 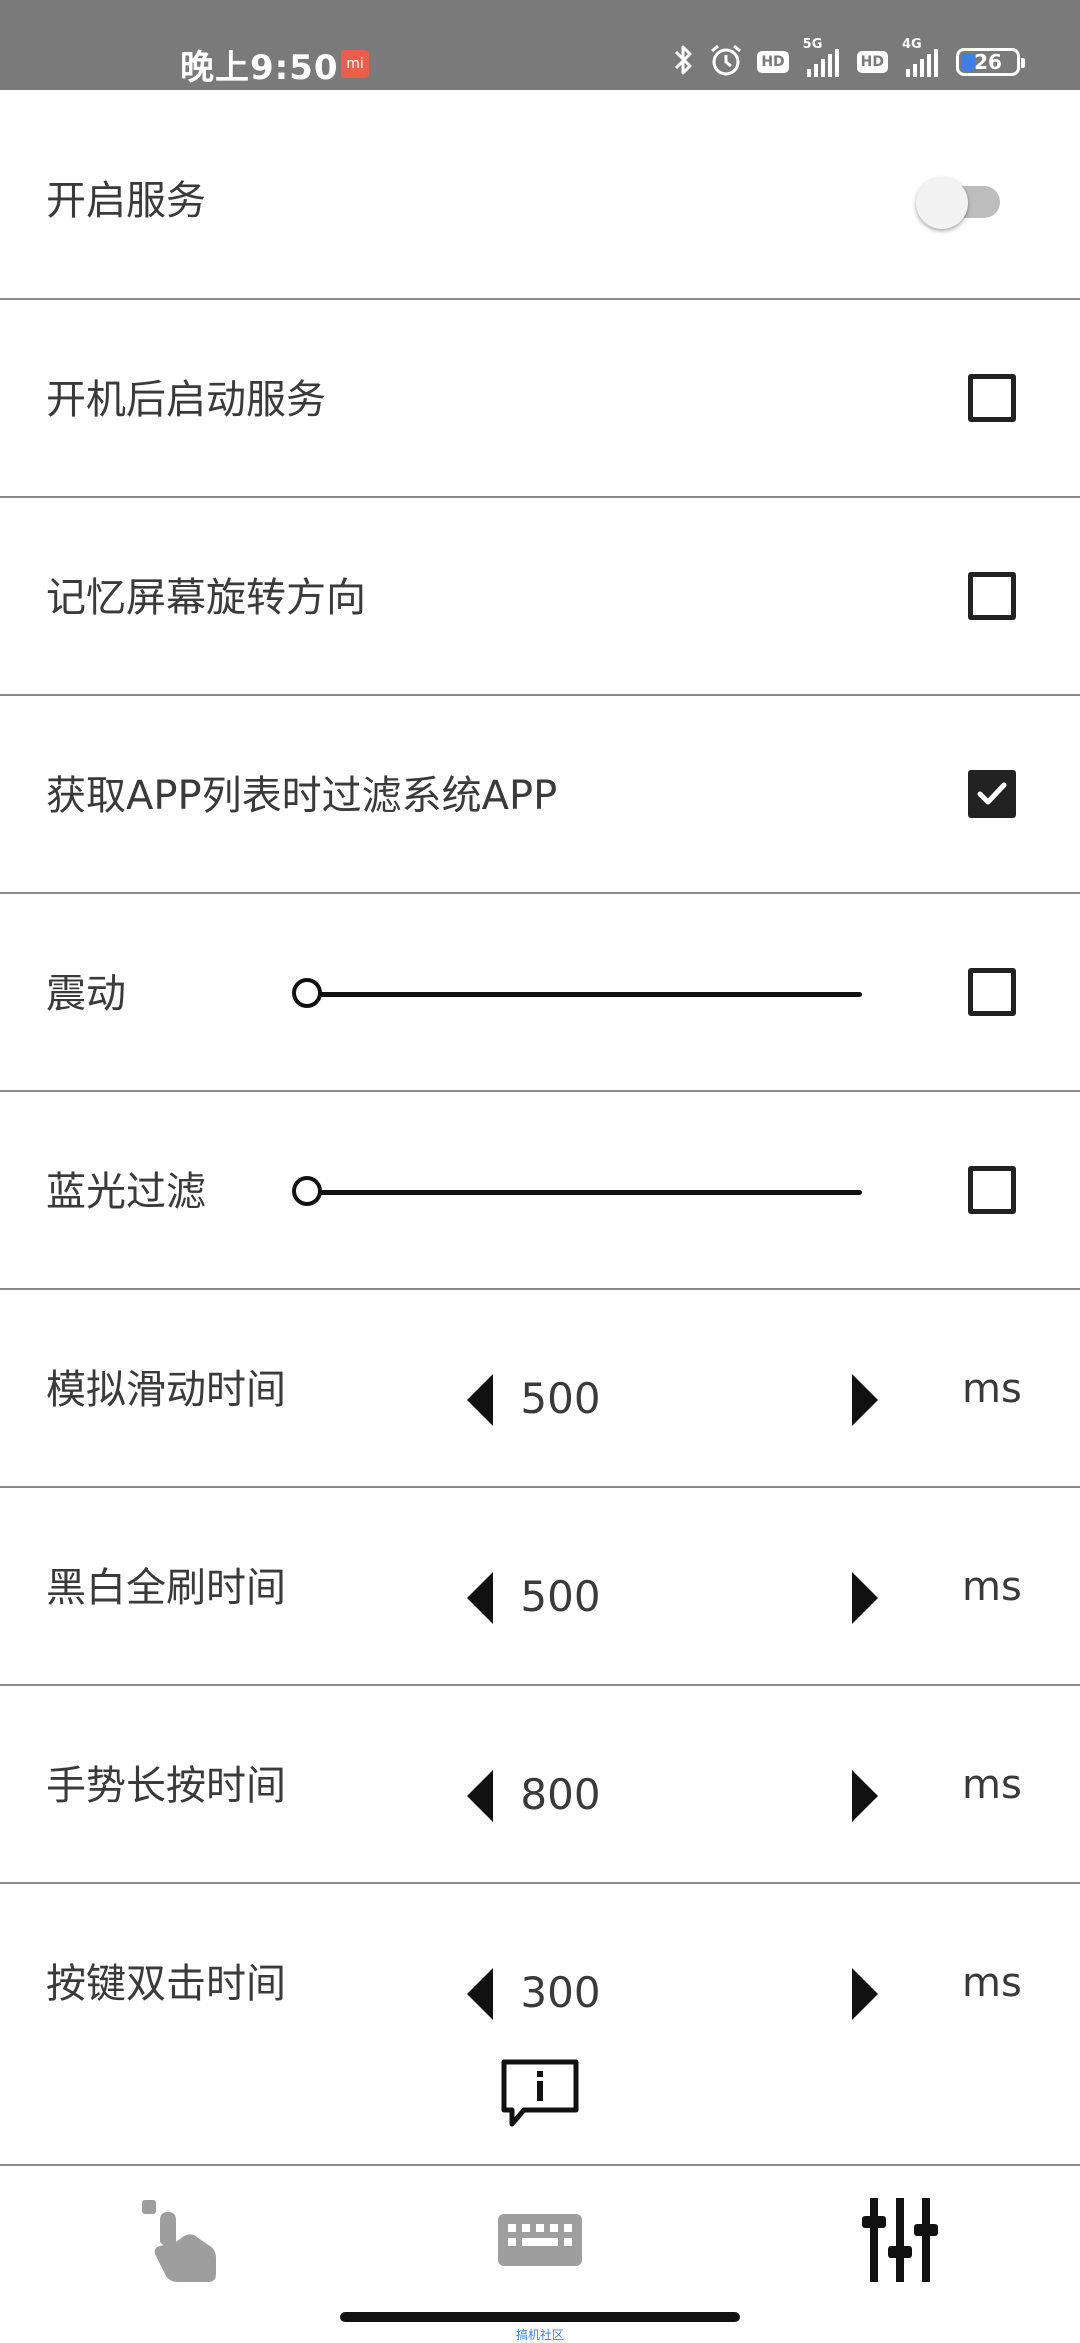 I want to click on battery-level: 26, so click(x=988, y=62).